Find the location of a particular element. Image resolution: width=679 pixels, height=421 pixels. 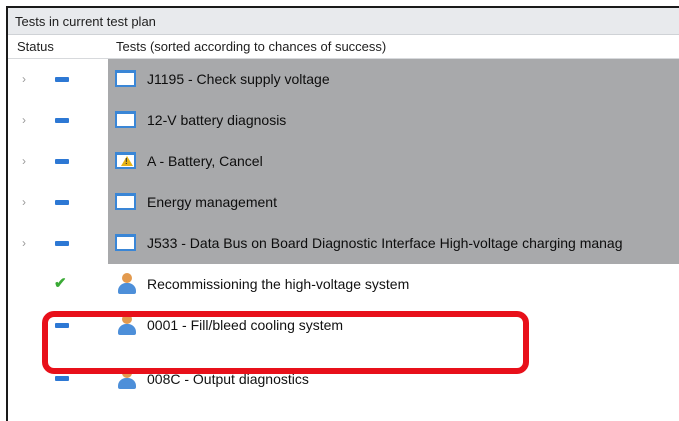

checkmark-icon: ✔ is located at coordinates (60, 283).